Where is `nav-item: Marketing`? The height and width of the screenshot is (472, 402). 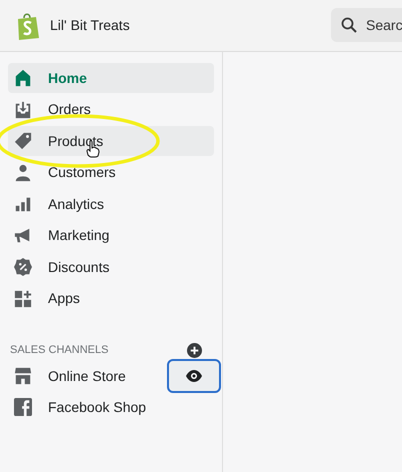
nav-item: Marketing is located at coordinates (111, 235).